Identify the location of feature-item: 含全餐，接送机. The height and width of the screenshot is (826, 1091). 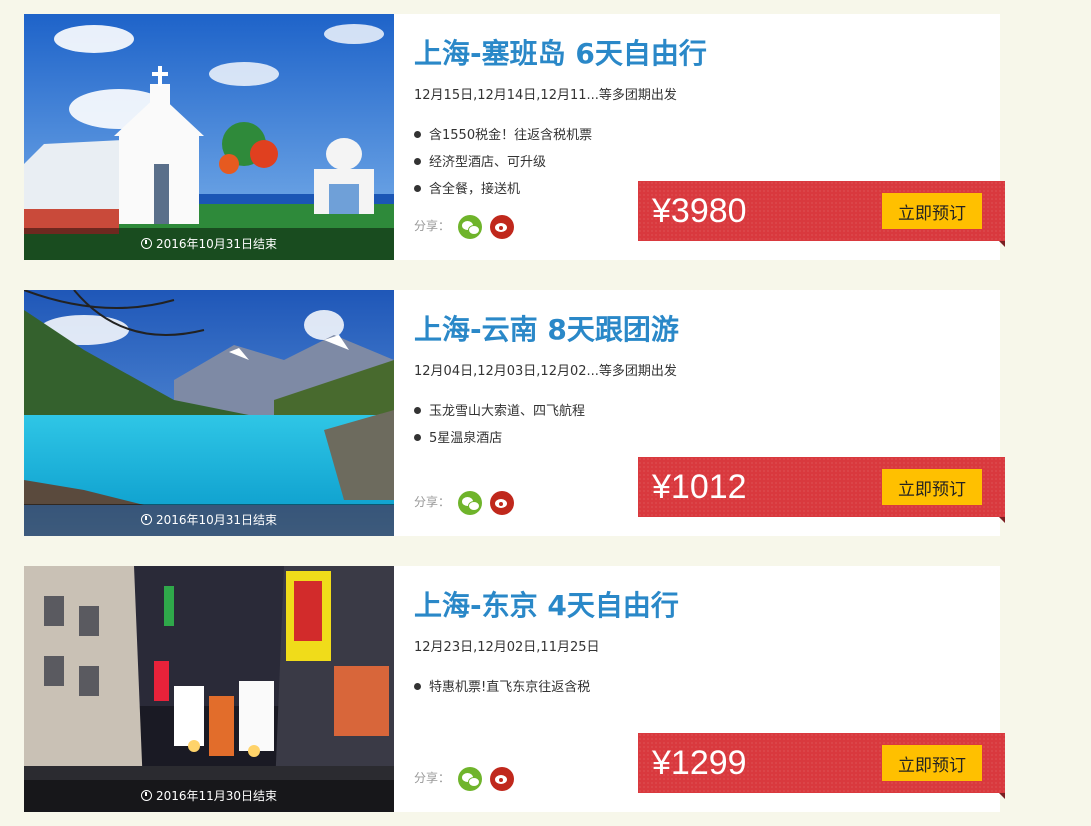
(503, 189).